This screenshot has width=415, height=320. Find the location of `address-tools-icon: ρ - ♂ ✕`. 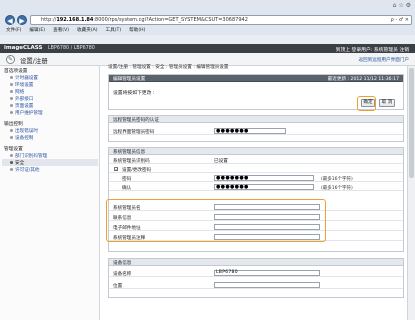

address-tools-icon: ρ - ♂ ✕ is located at coordinates (400, 20).